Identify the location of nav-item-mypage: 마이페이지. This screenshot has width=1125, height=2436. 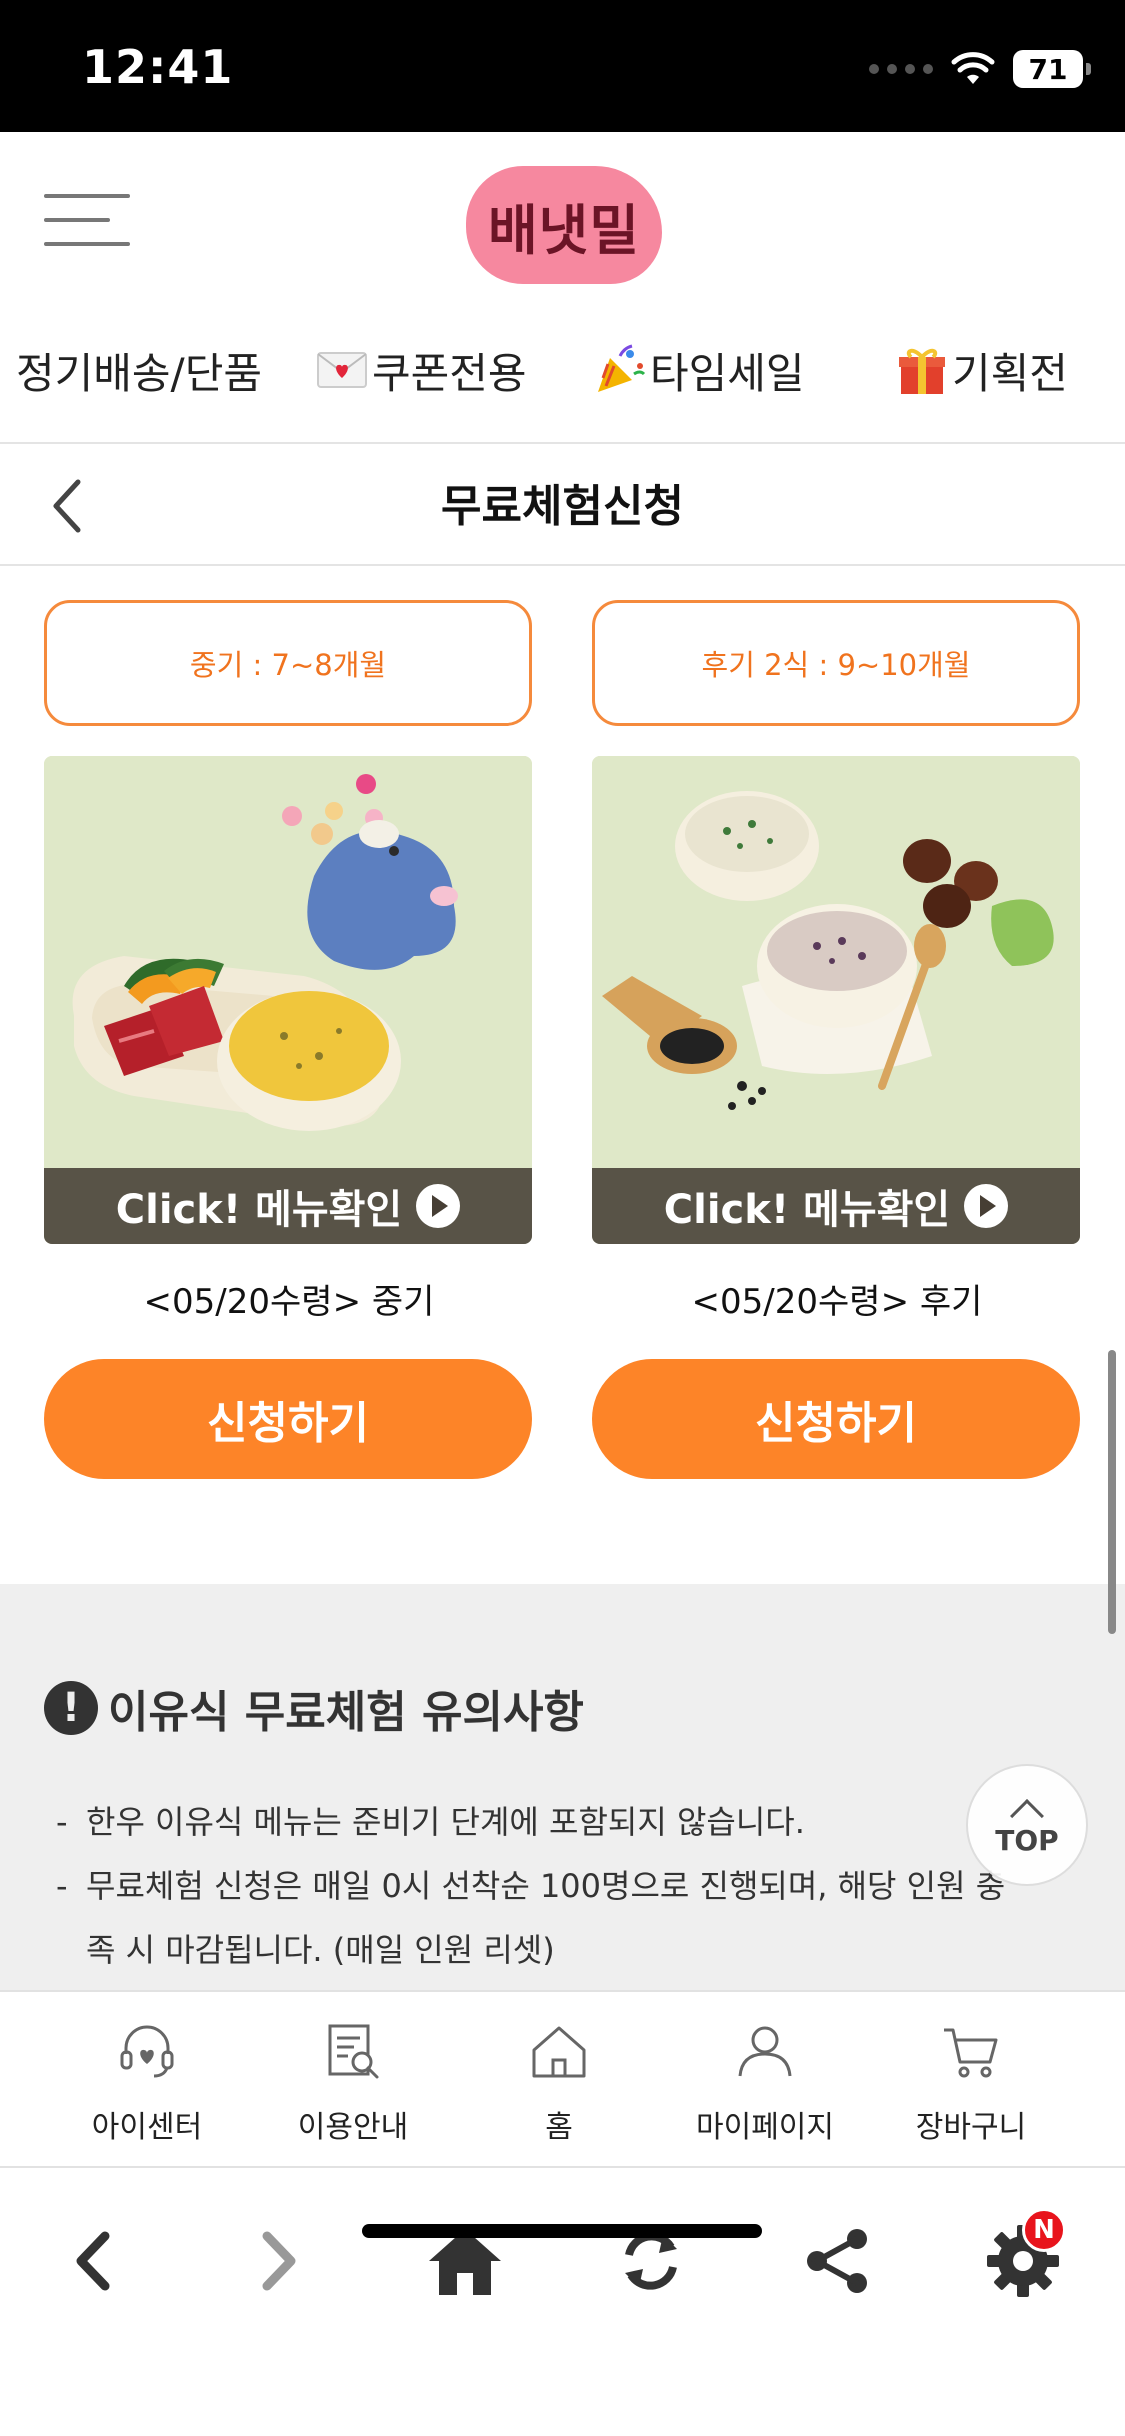
(765, 2080).